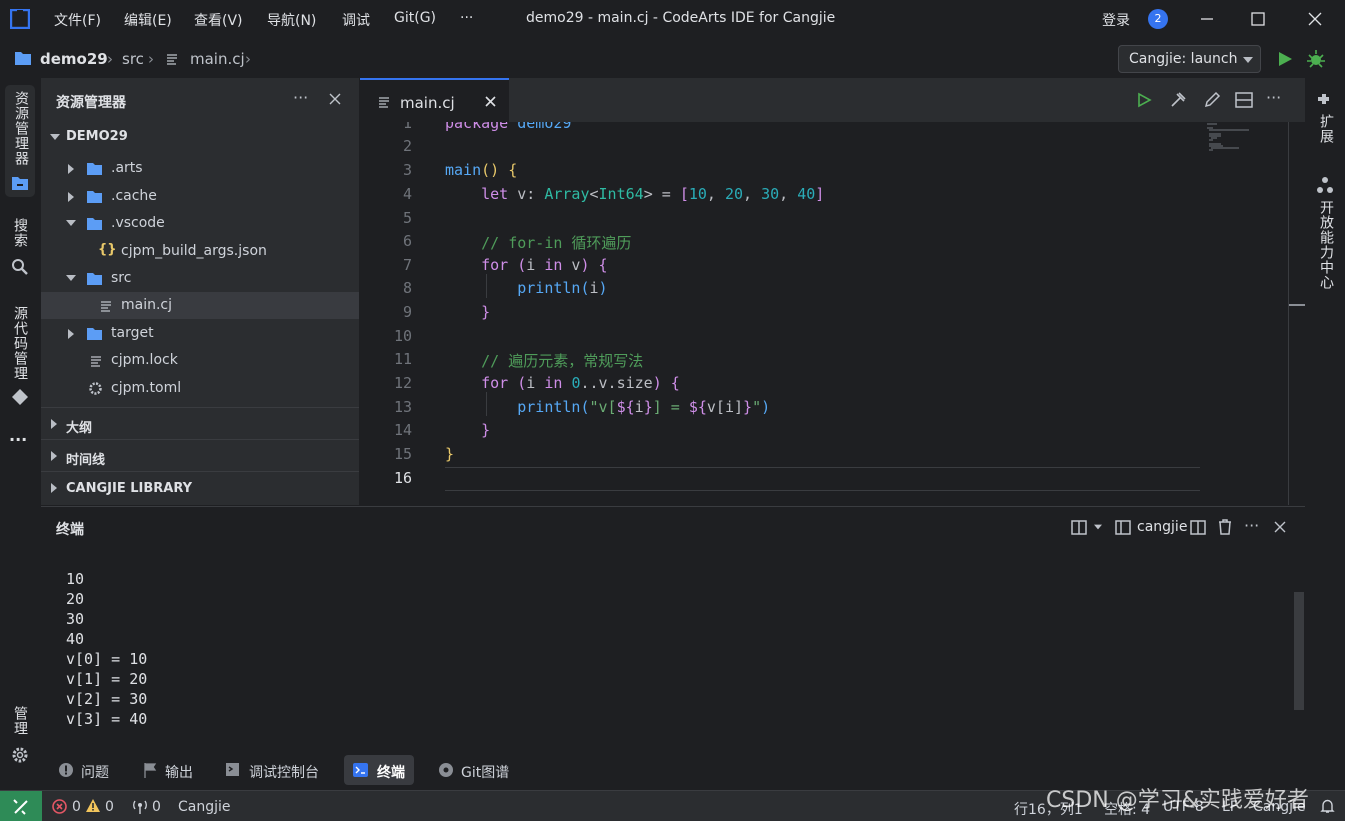  What do you see at coordinates (1079, 527) in the screenshot?
I see `split-terminal-icon` at bounding box center [1079, 527].